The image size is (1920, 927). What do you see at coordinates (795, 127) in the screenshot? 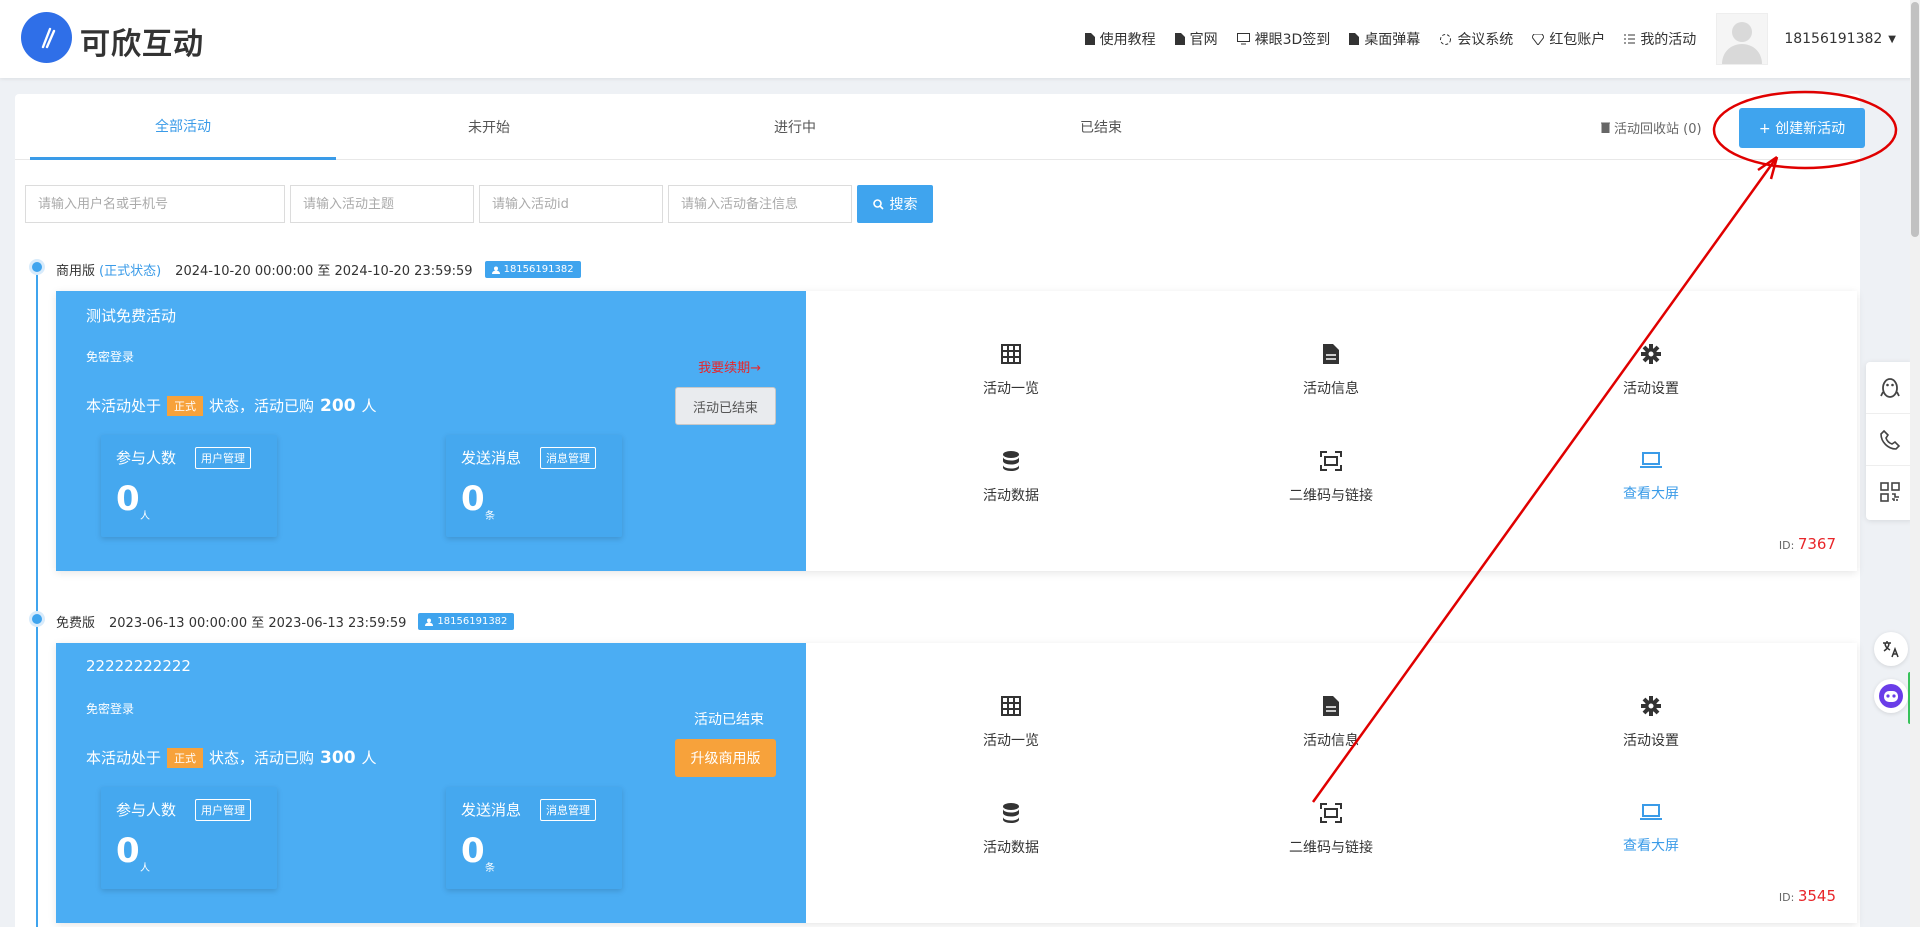
I see `tab-in-progress: 进行中` at bounding box center [795, 127].